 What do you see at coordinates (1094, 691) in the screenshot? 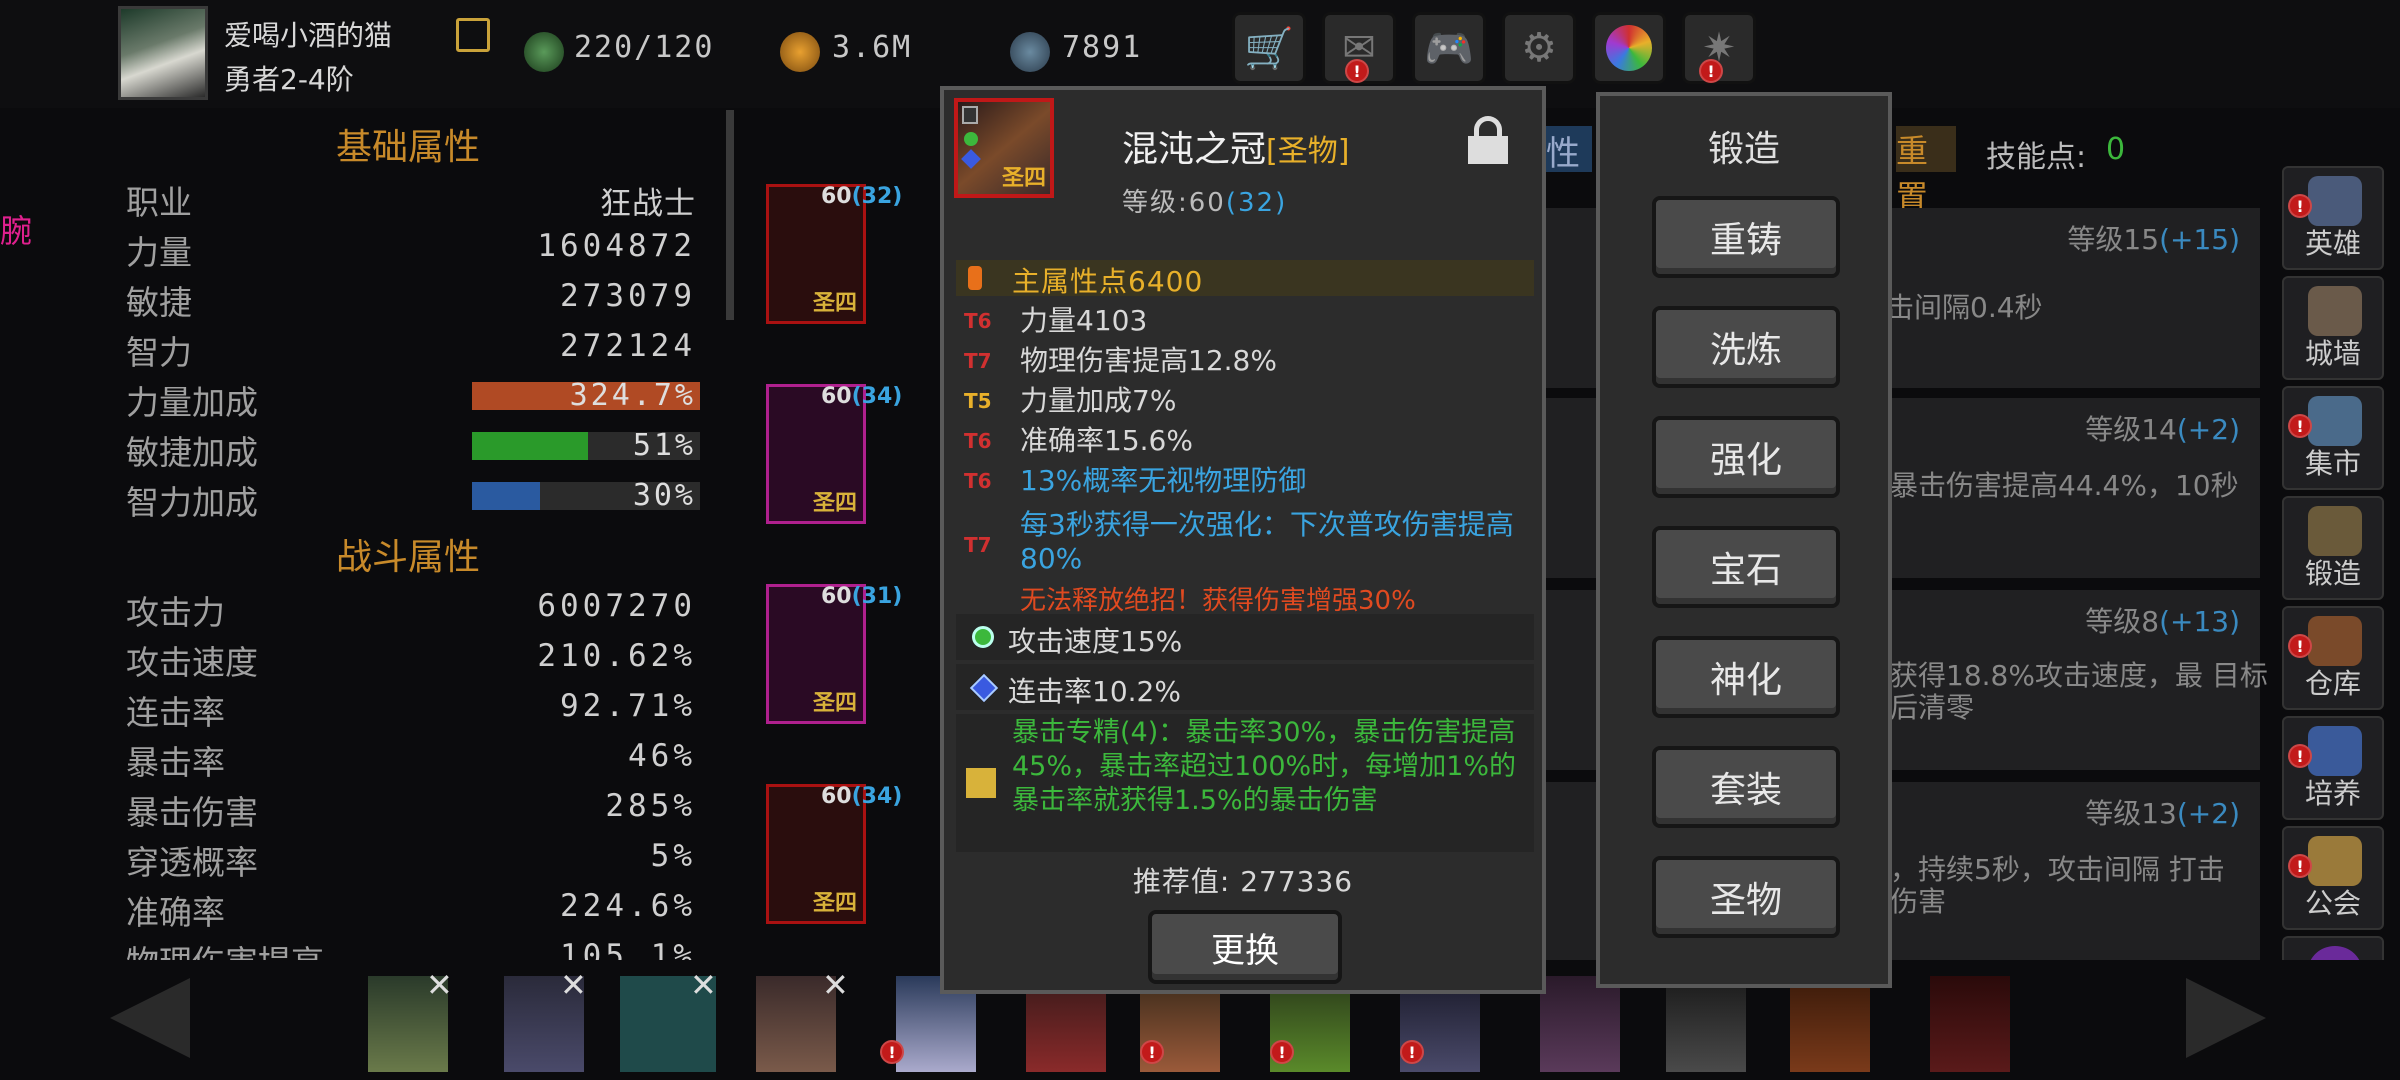
I see `gem-blue-stat: 连击率10.2%` at bounding box center [1094, 691].